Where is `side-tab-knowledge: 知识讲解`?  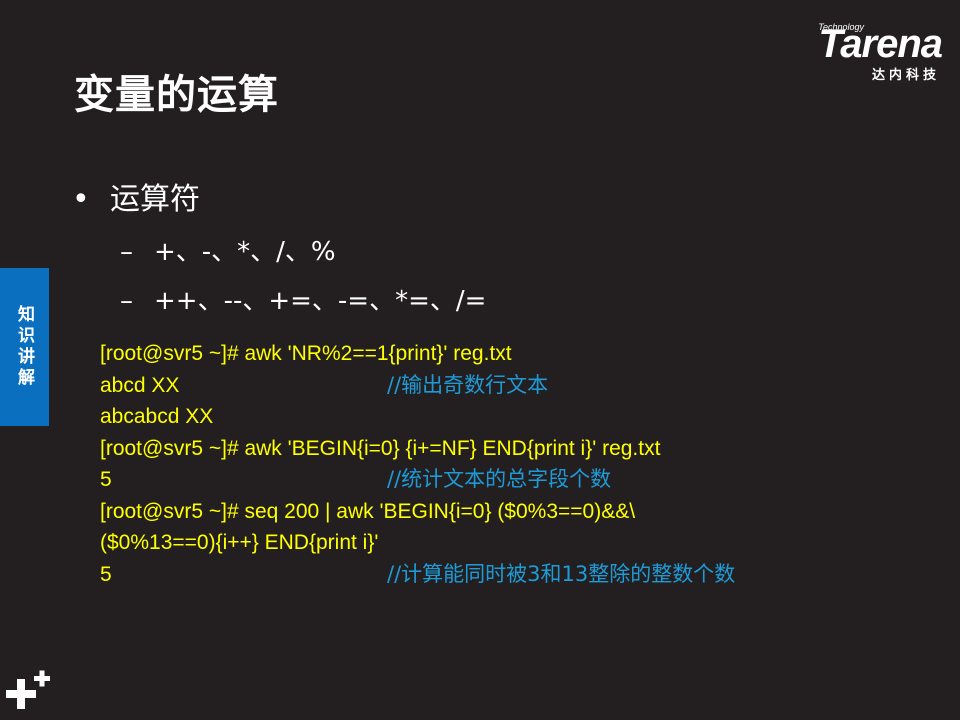
side-tab-knowledge: 知识讲解 is located at coordinates (24, 347).